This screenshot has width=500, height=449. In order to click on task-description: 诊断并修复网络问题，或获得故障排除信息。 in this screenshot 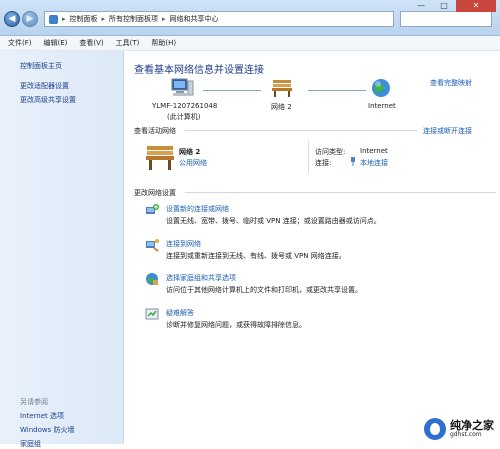, I will do `click(236, 325)`.